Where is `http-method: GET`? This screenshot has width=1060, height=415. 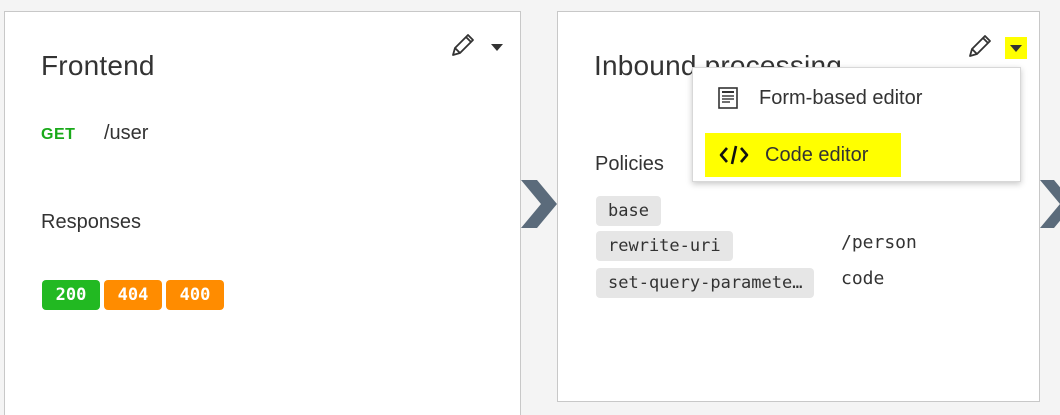 http-method: GET is located at coordinates (58, 134).